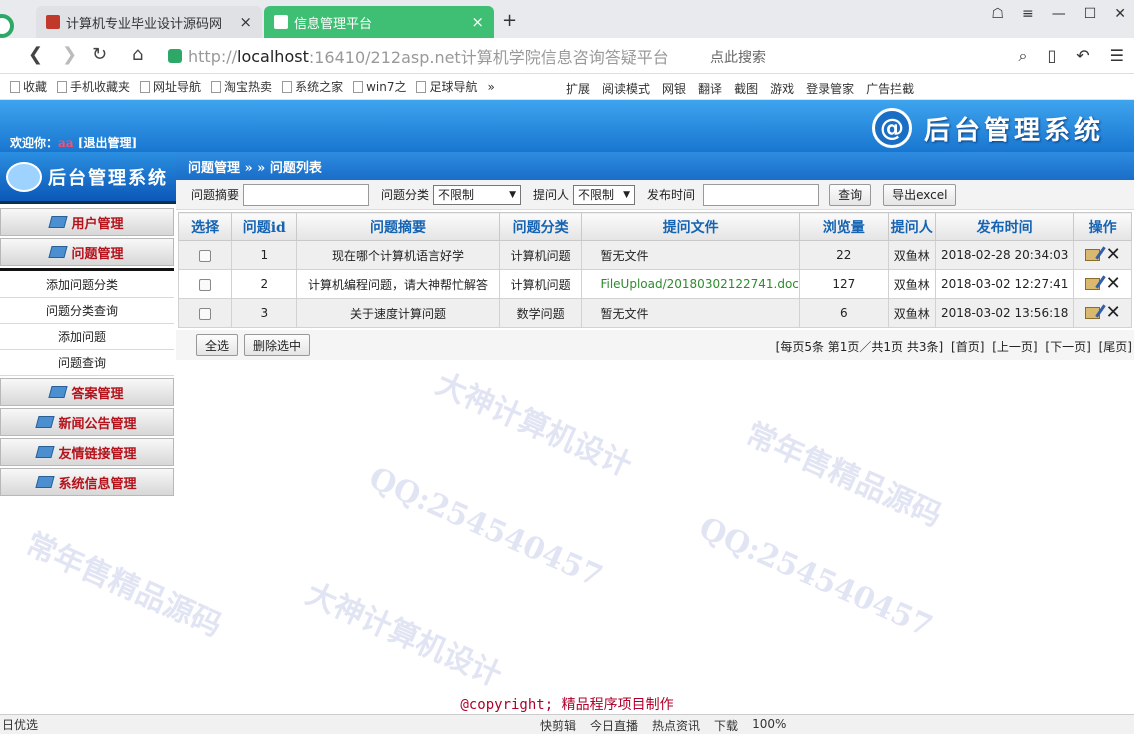 Image resolution: width=1134 pixels, height=734 pixels. Describe the element at coordinates (87, 285) in the screenshot. I see `sidebar-sub-add-category: 添加问题分类` at that location.